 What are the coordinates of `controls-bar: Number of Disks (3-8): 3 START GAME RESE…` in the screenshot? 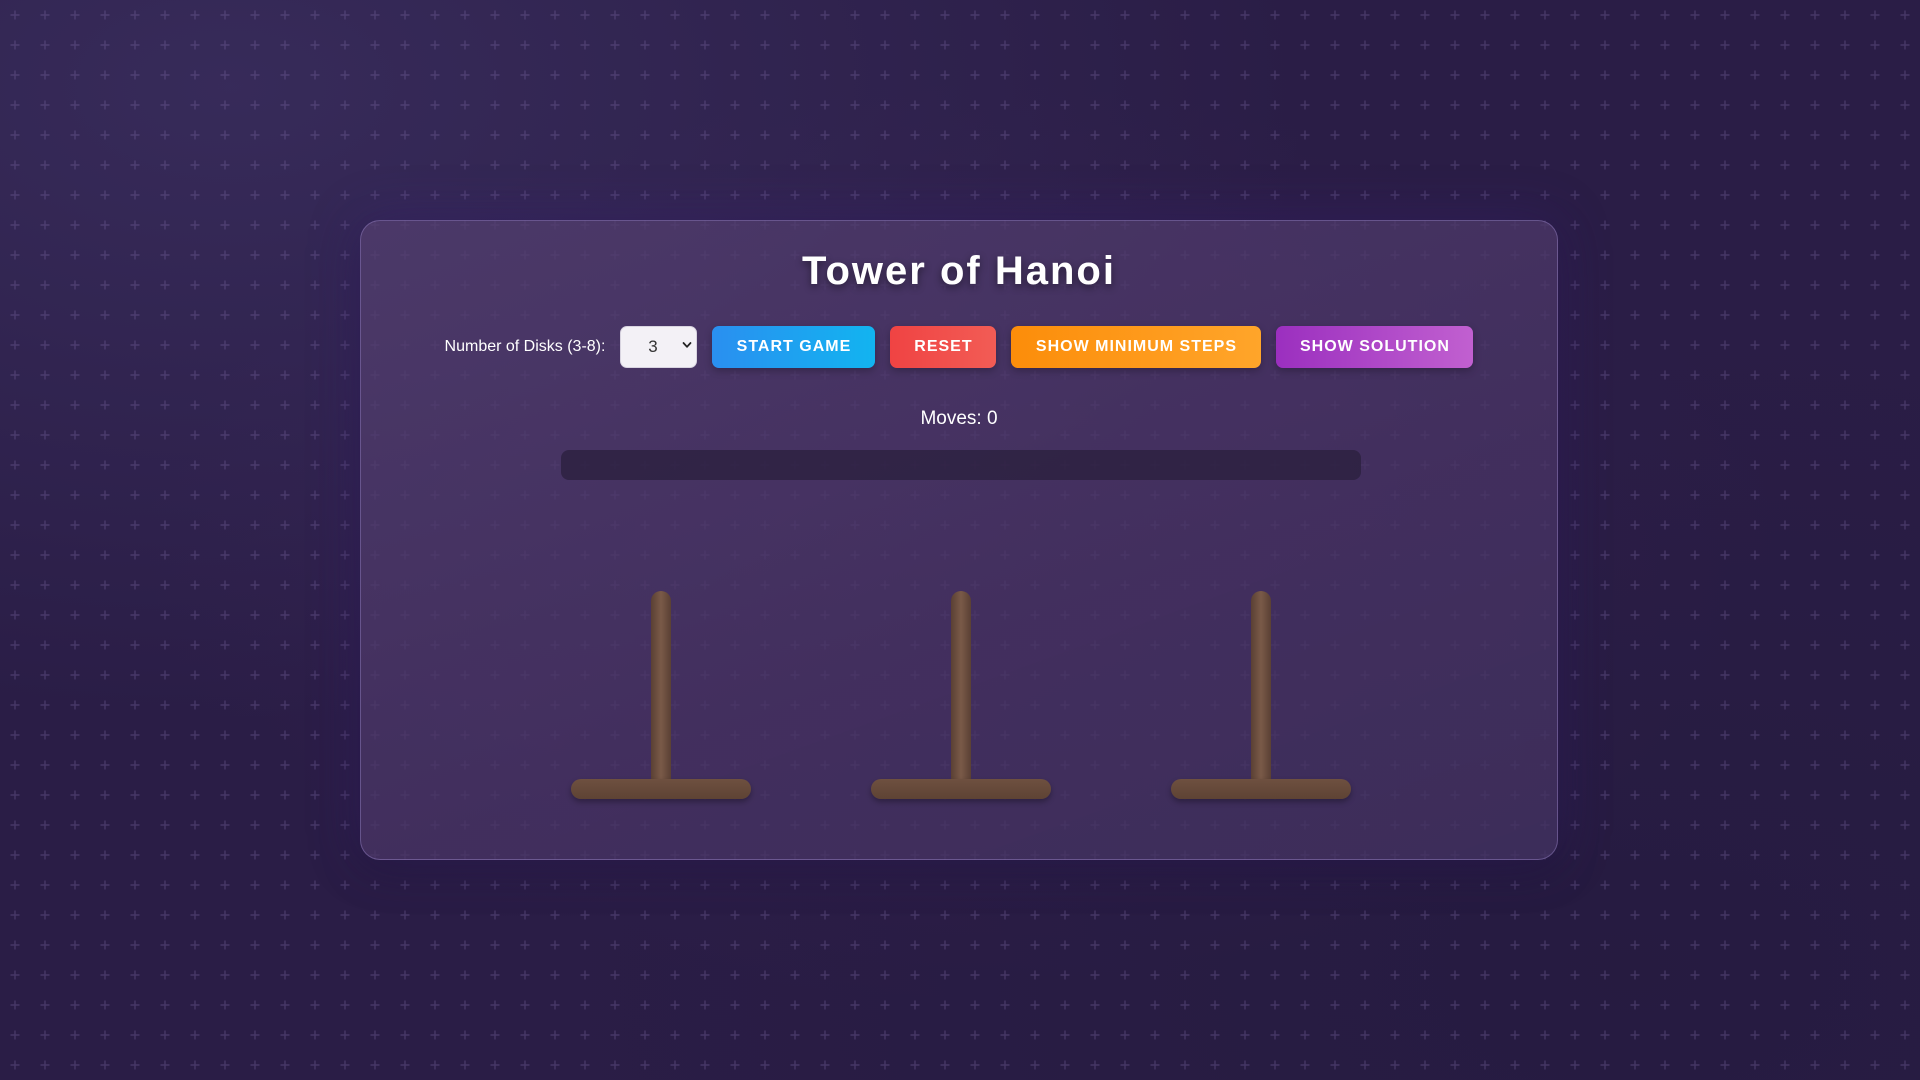 It's located at (959, 347).